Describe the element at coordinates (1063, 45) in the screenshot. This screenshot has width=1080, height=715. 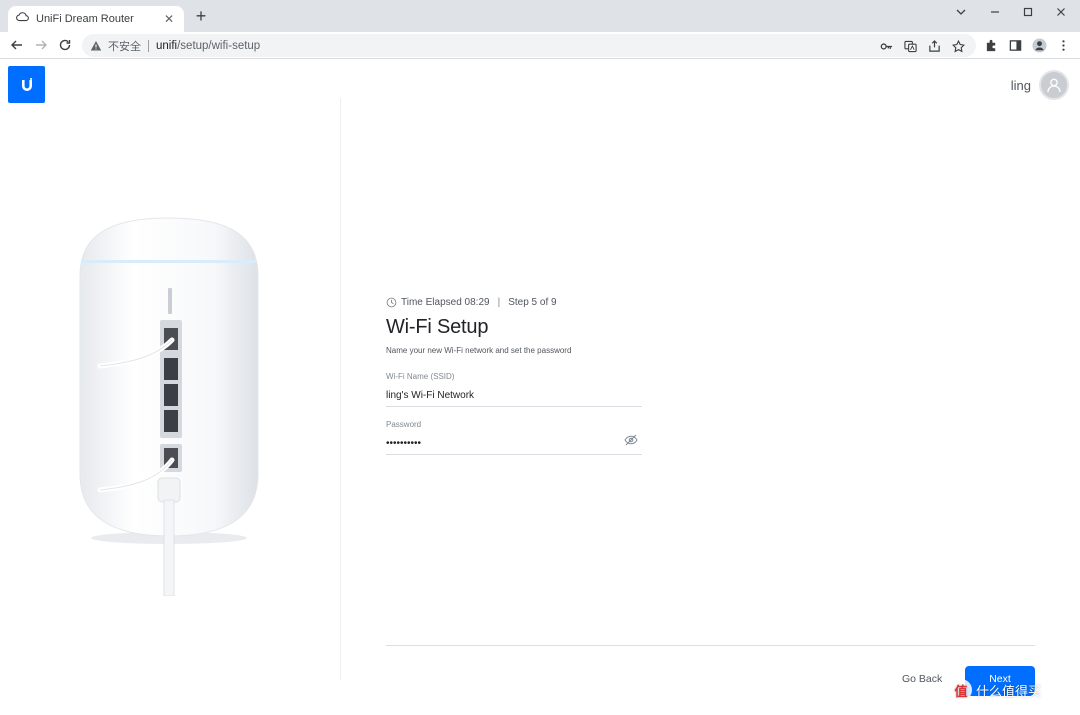
I see `more-menu-icon` at that location.